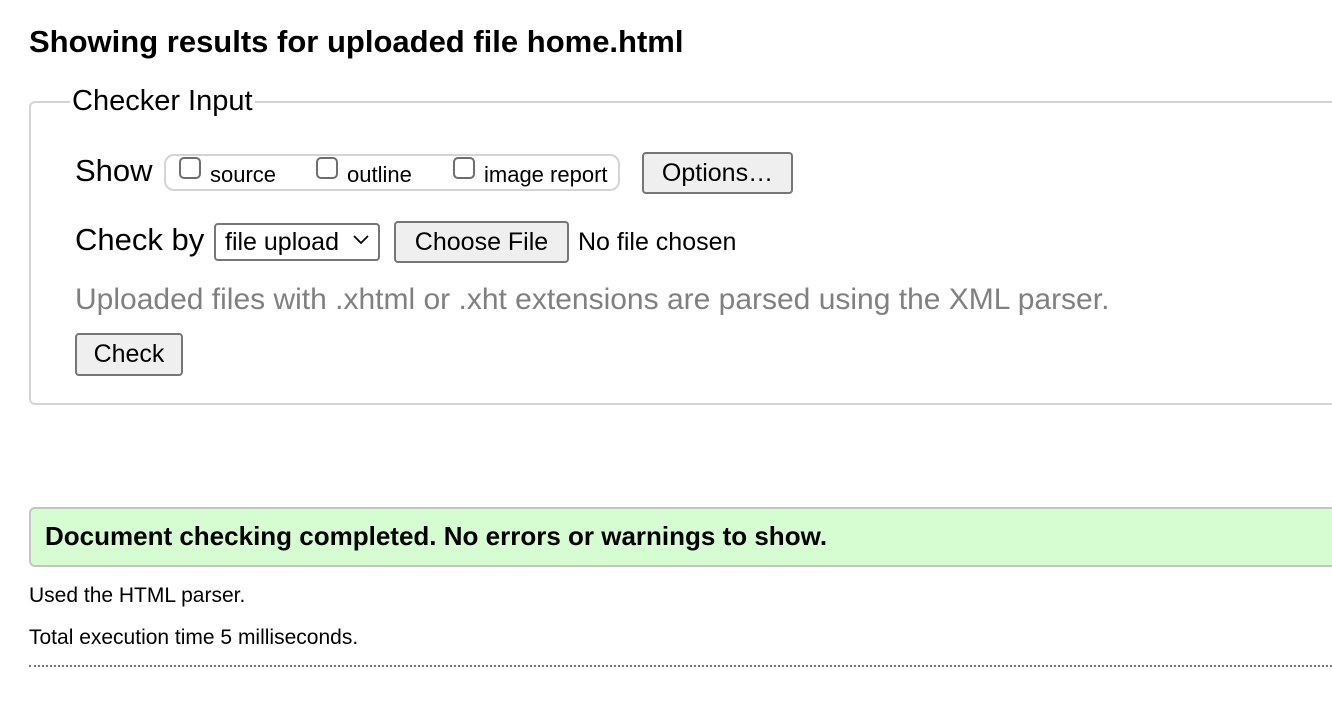 Image resolution: width=1332 pixels, height=712 pixels. What do you see at coordinates (481, 242) in the screenshot?
I see `choose-file-button: Choose File` at bounding box center [481, 242].